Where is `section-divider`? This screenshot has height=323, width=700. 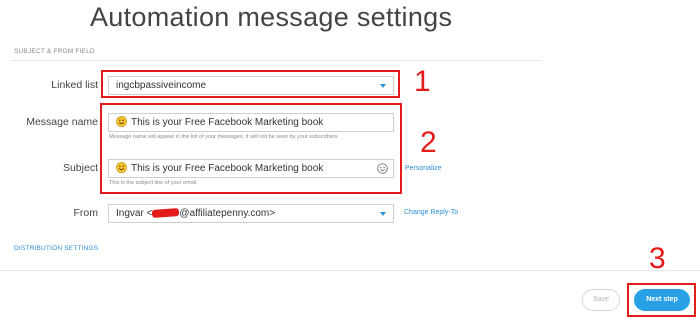
section-divider is located at coordinates (276, 60).